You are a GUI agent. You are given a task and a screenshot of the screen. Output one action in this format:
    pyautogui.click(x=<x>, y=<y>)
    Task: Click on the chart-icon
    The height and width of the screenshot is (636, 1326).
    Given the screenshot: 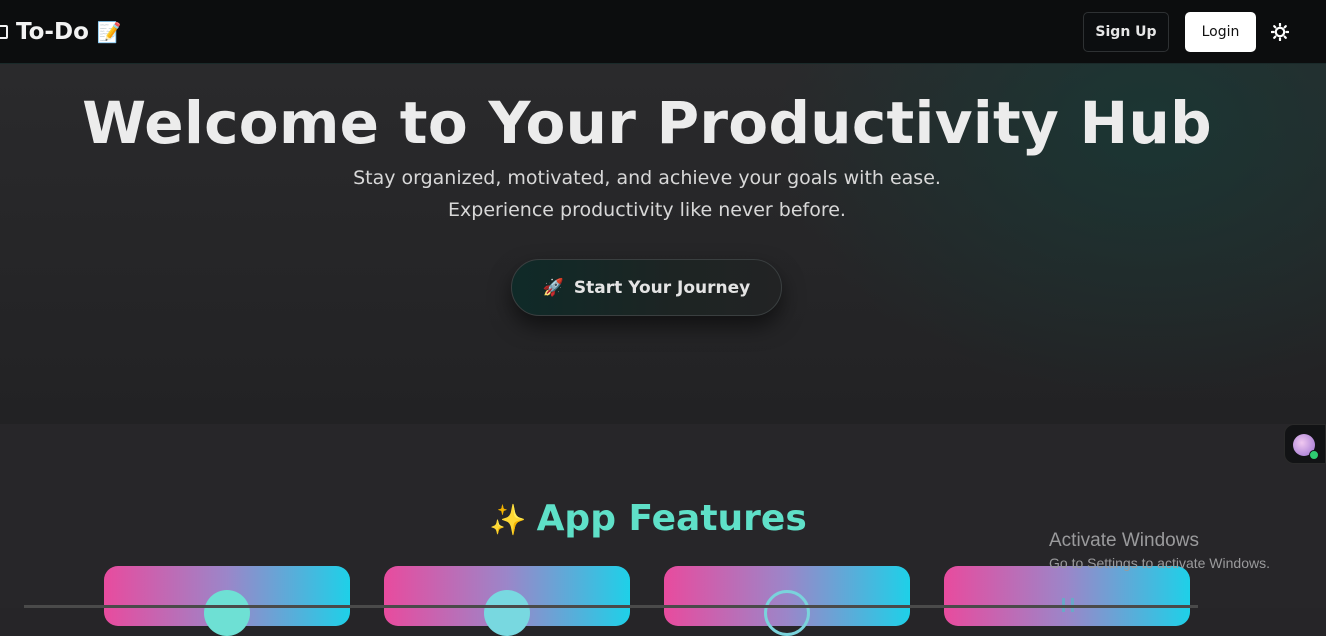 What is the action you would take?
    pyautogui.click(x=1067, y=613)
    